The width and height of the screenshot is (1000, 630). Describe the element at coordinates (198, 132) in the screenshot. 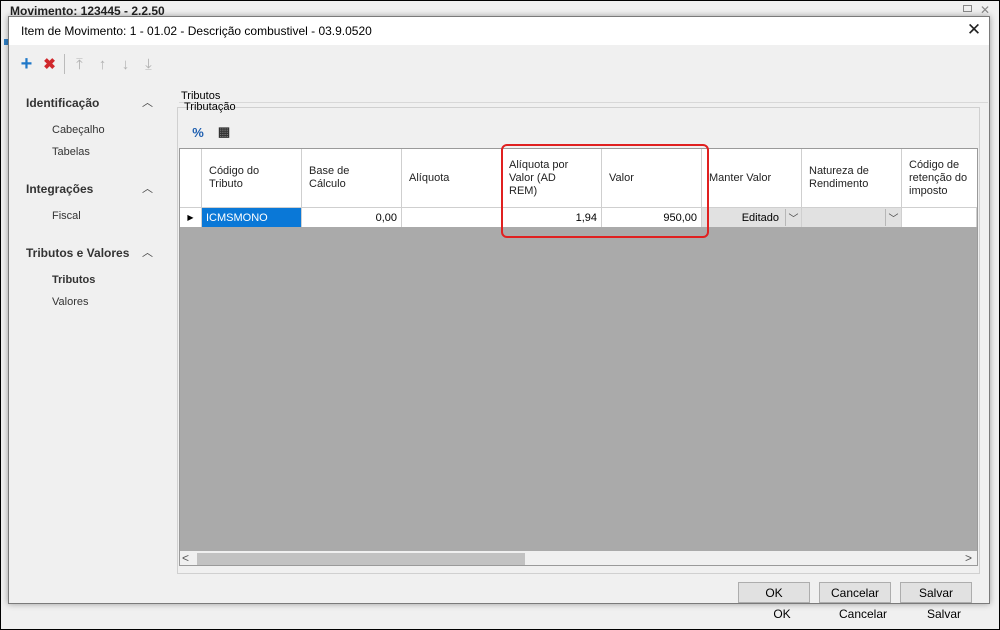

I see `percent-icon: %` at that location.